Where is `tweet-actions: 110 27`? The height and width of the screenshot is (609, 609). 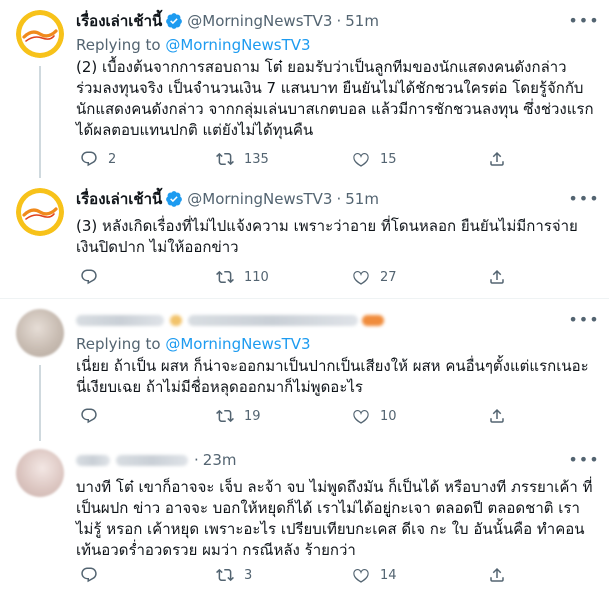
tweet-actions: 110 27 is located at coordinates (299, 277).